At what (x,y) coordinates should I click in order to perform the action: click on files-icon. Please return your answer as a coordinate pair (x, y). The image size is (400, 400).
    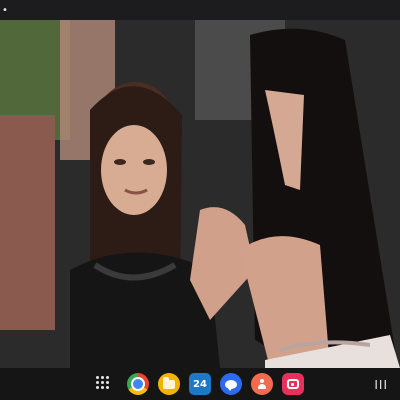
    Looking at the image, I should click on (169, 384).